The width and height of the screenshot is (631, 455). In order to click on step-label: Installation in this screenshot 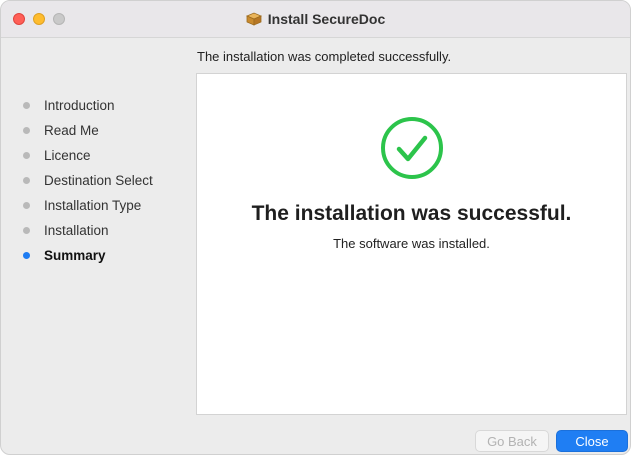, I will do `click(76, 230)`.